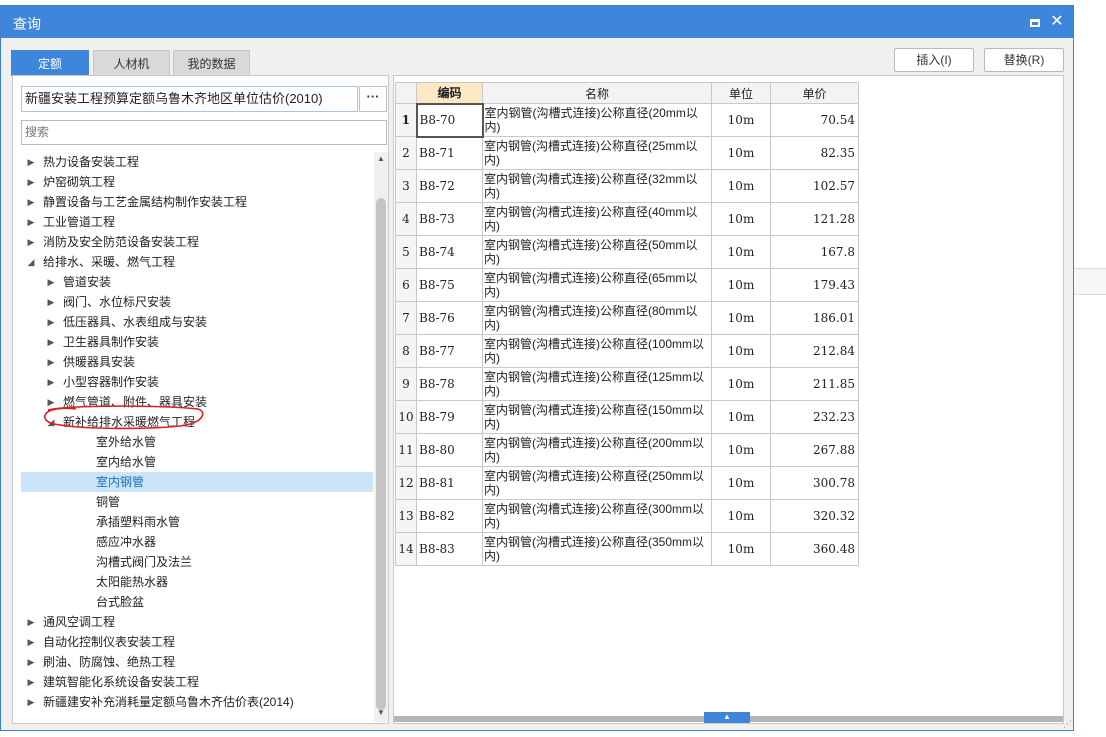 The width and height of the screenshot is (1106, 737). I want to click on row-code: B8-70, so click(449, 120).